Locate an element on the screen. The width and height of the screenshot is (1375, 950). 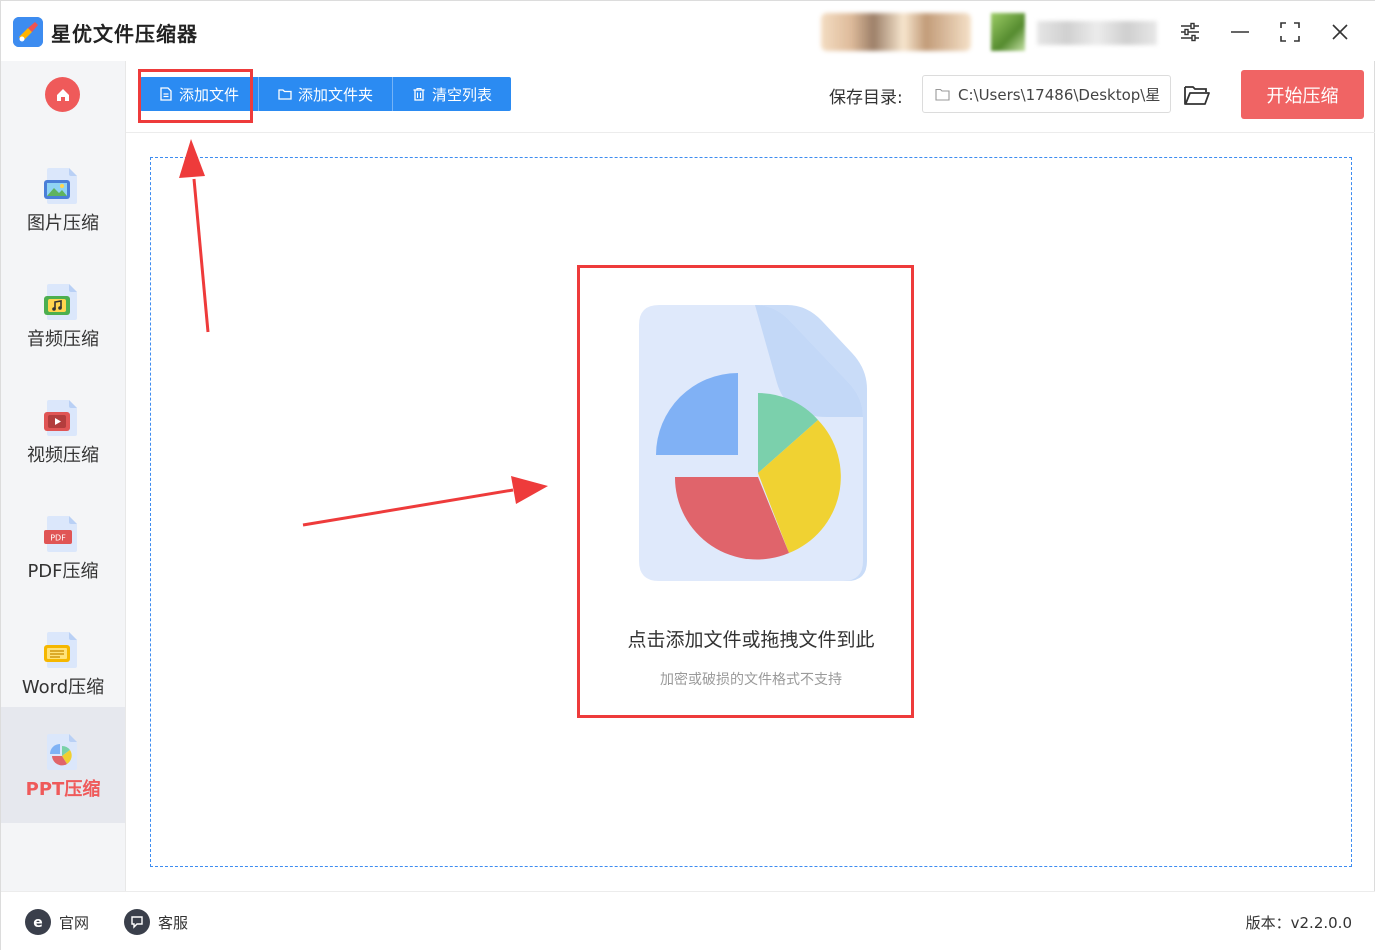
website-label: 官网 is located at coordinates (74, 922).